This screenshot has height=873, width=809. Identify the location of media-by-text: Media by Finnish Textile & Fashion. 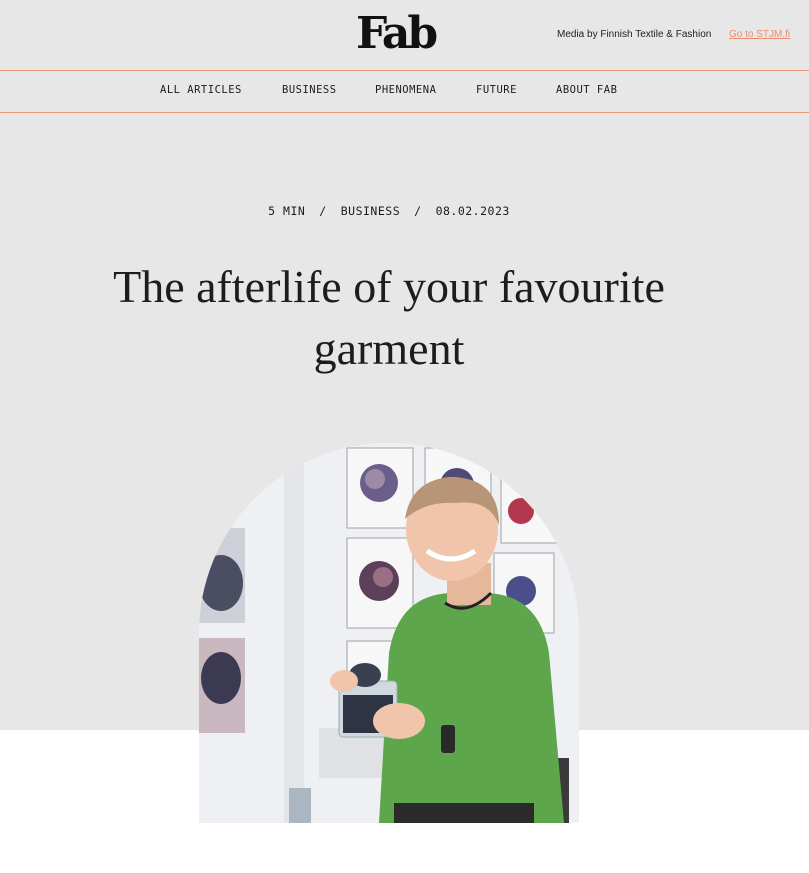
(634, 34).